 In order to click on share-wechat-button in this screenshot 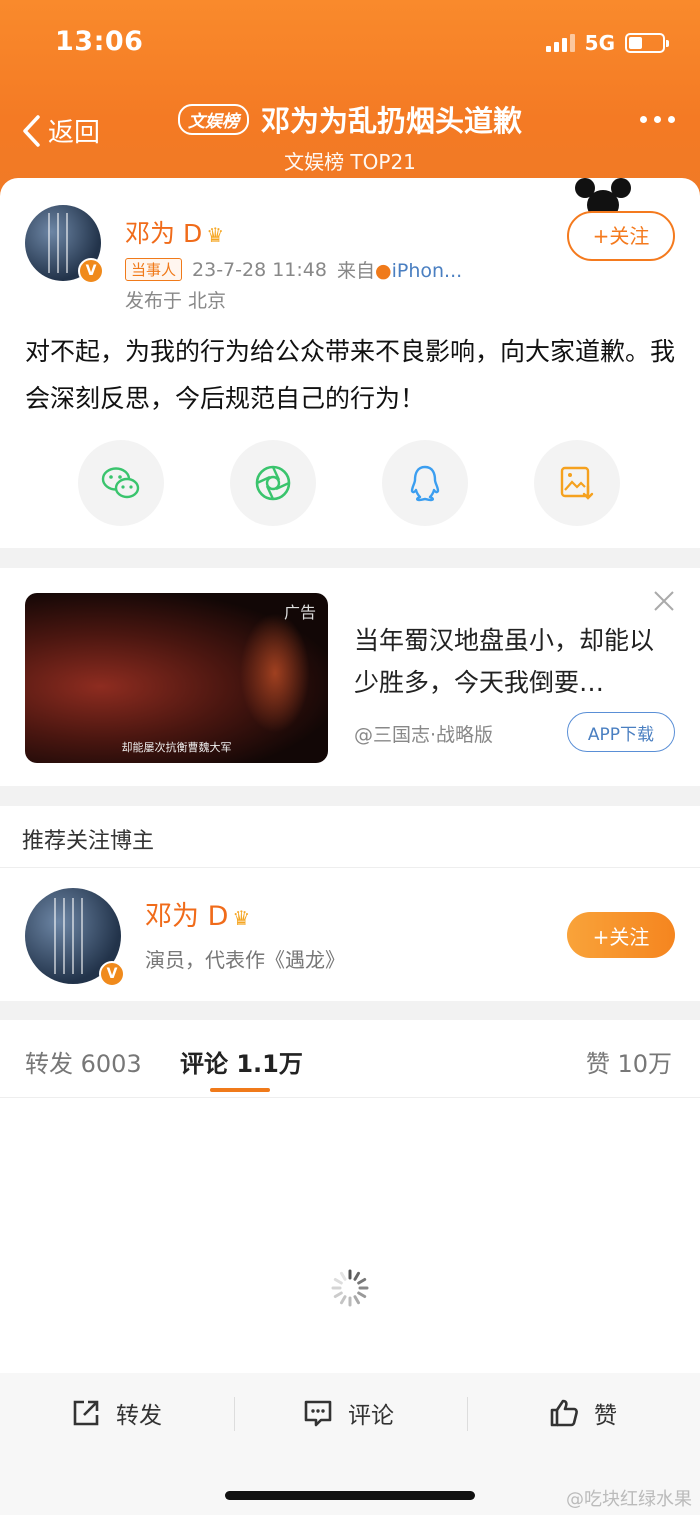, I will do `click(121, 483)`.